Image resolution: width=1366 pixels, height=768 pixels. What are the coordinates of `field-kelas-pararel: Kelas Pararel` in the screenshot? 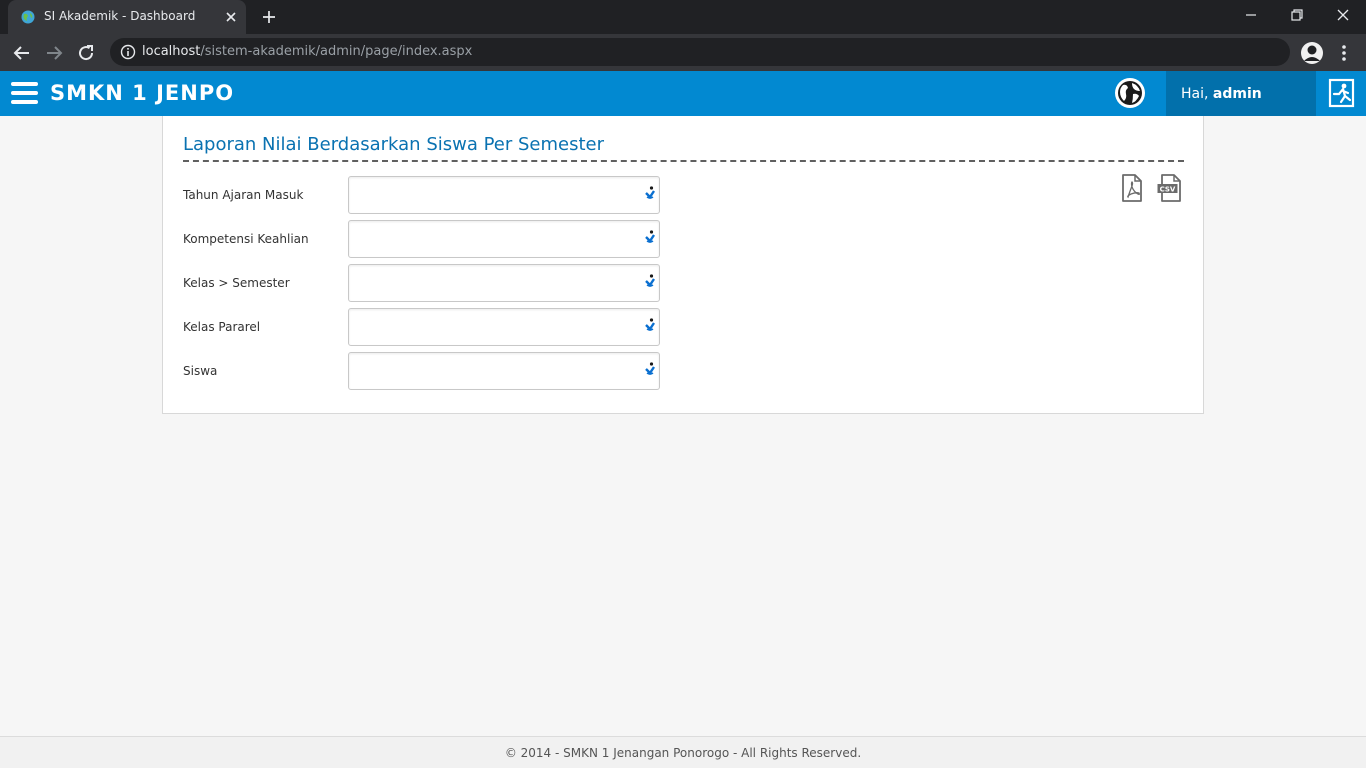 It's located at (423, 327).